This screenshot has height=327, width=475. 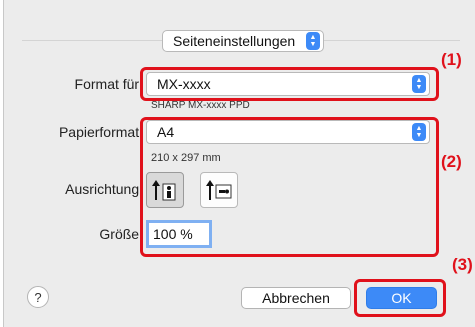 I want to click on cancel-button-label: Abbrechen, so click(x=296, y=298).